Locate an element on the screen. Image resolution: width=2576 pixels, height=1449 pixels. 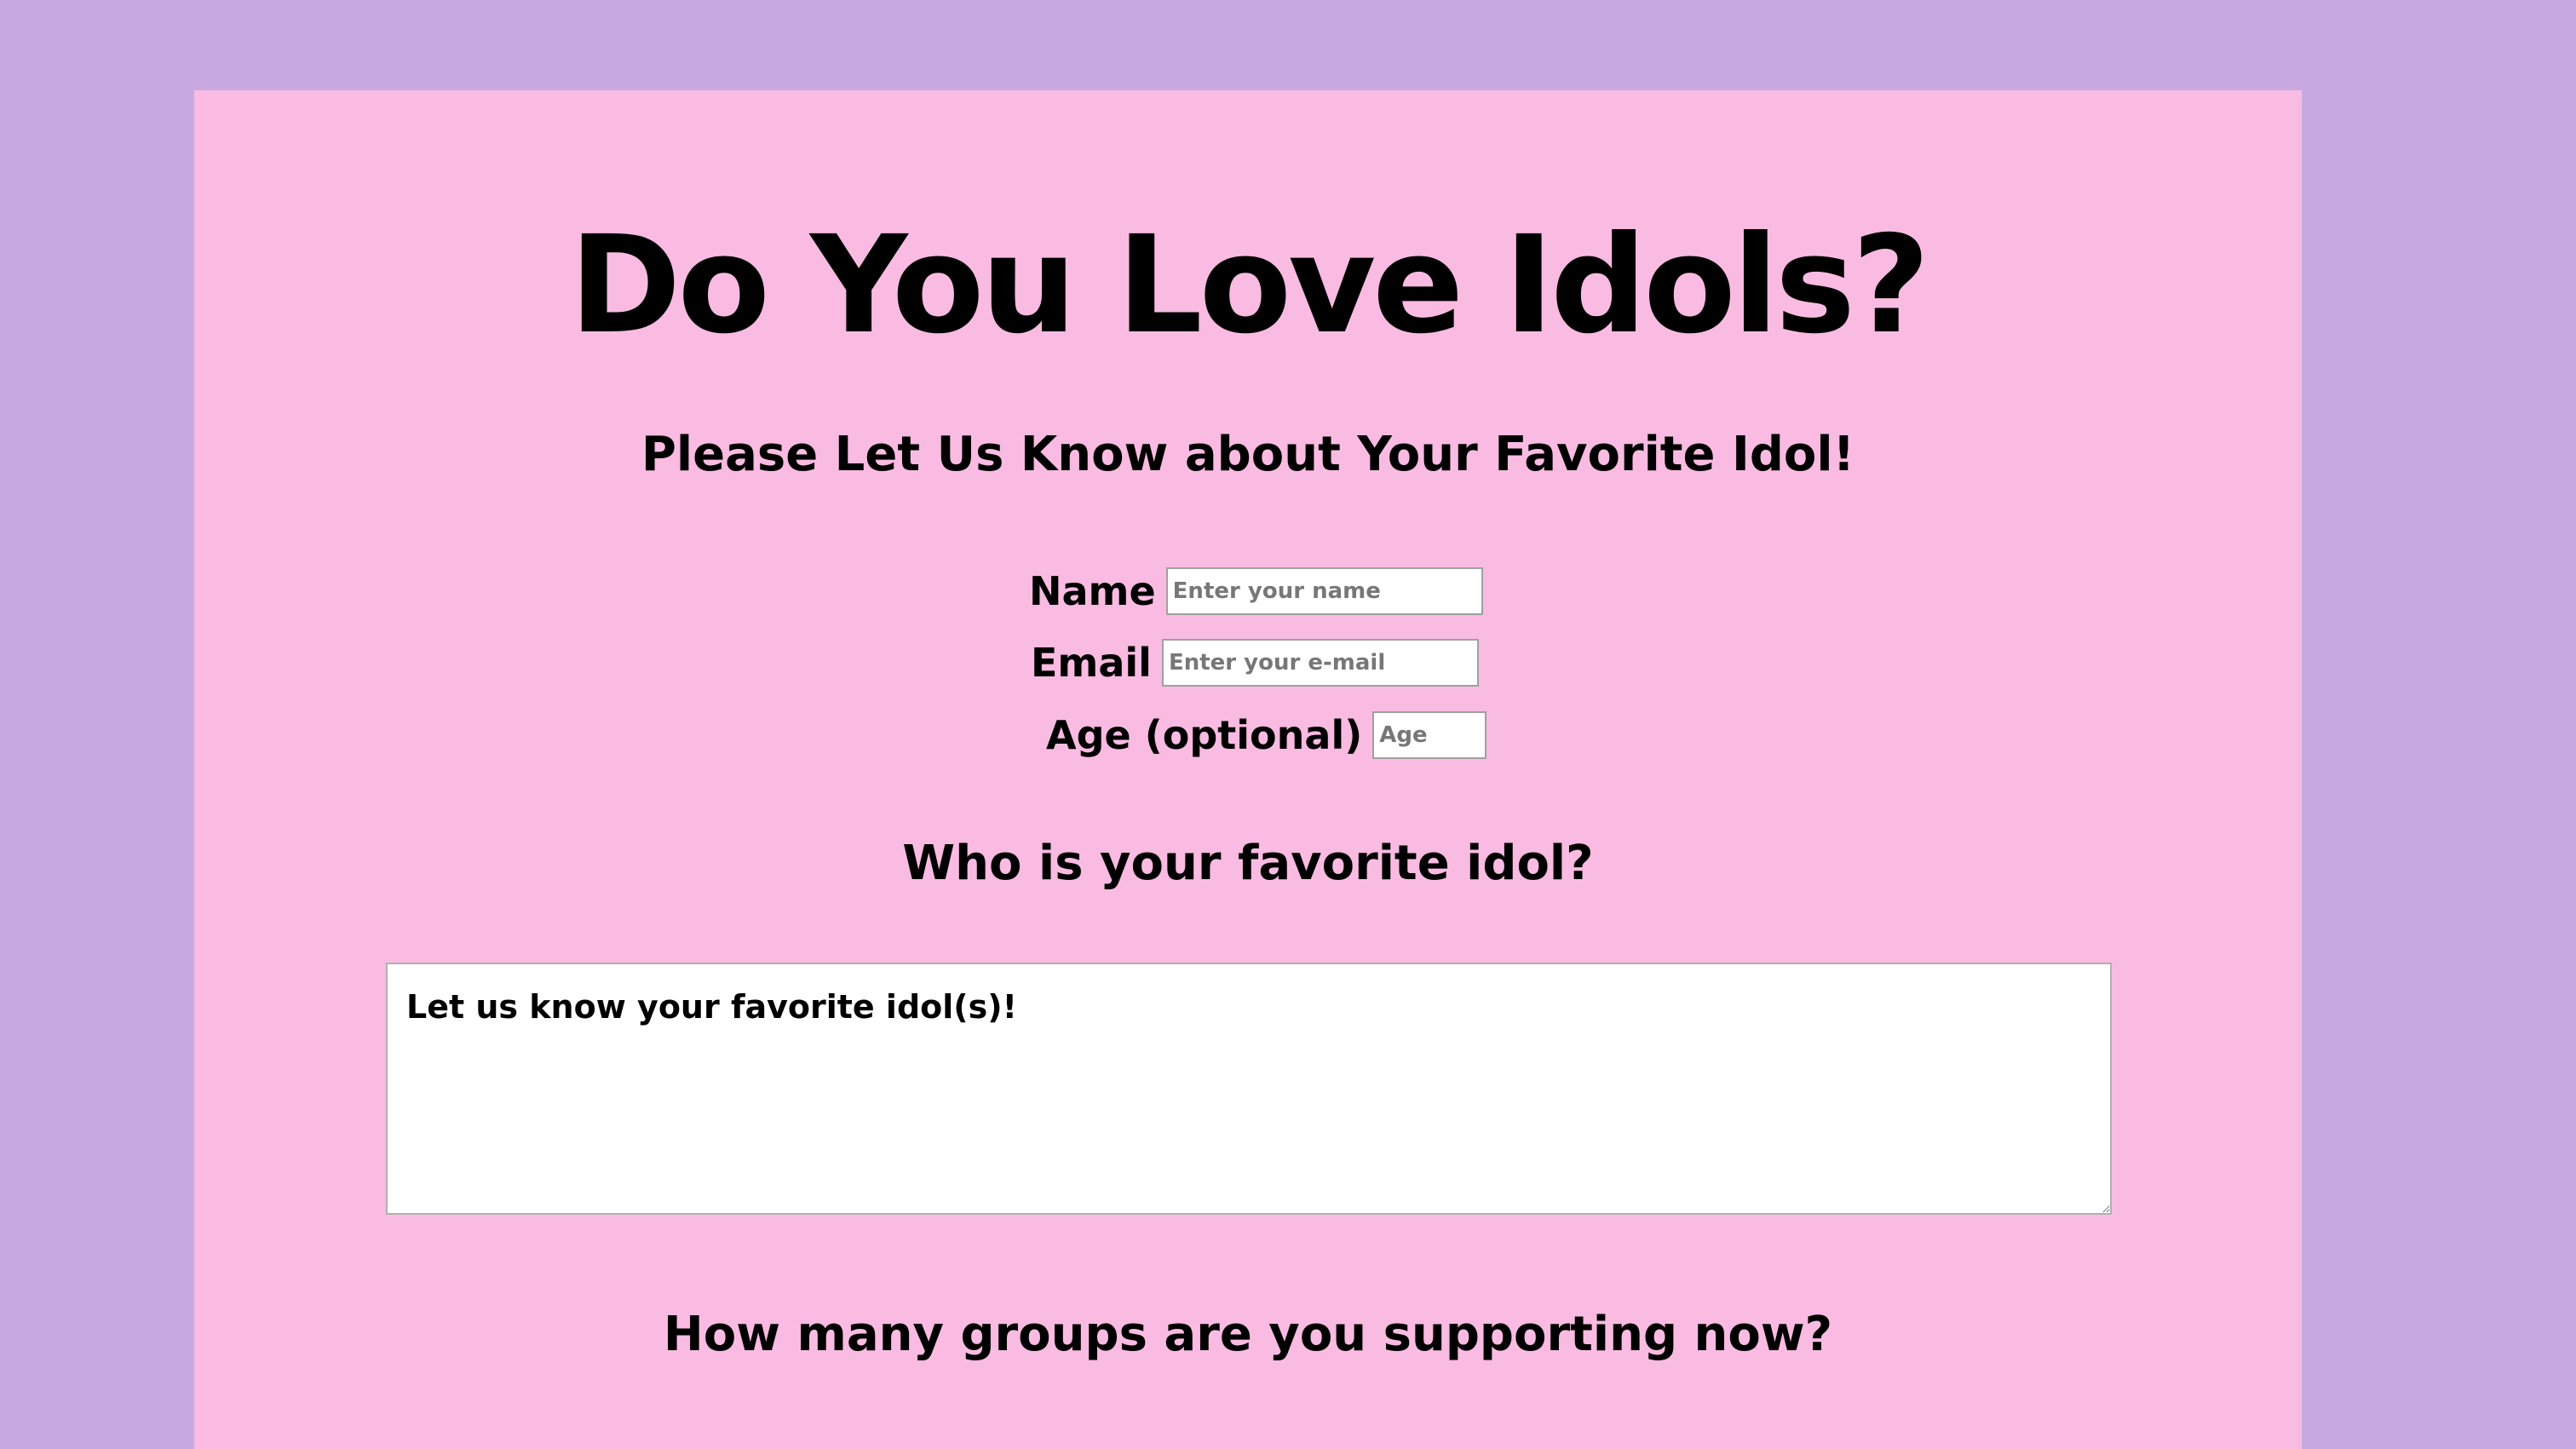
name-label: Name is located at coordinates (1093, 591).